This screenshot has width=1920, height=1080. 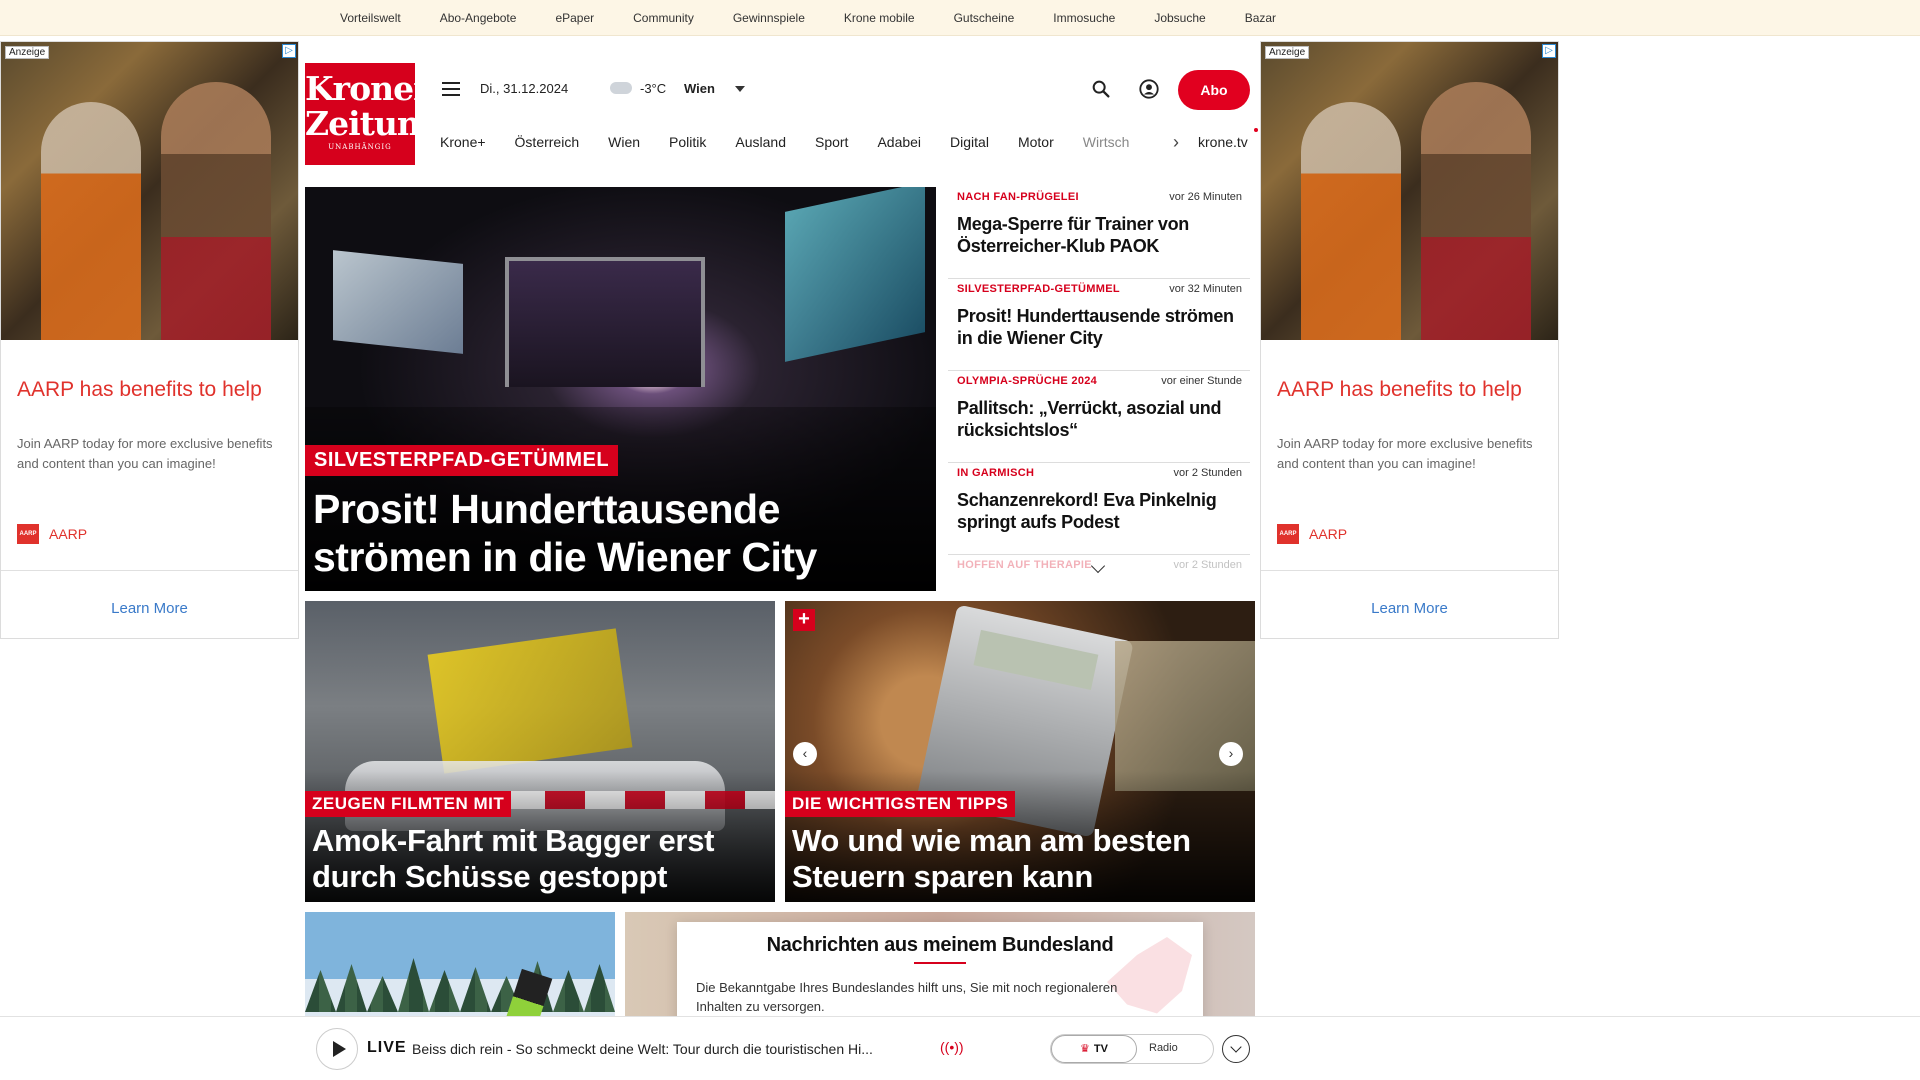 I want to click on tv-toggle-button: ♛ TV, so click(x=1094, y=1049).